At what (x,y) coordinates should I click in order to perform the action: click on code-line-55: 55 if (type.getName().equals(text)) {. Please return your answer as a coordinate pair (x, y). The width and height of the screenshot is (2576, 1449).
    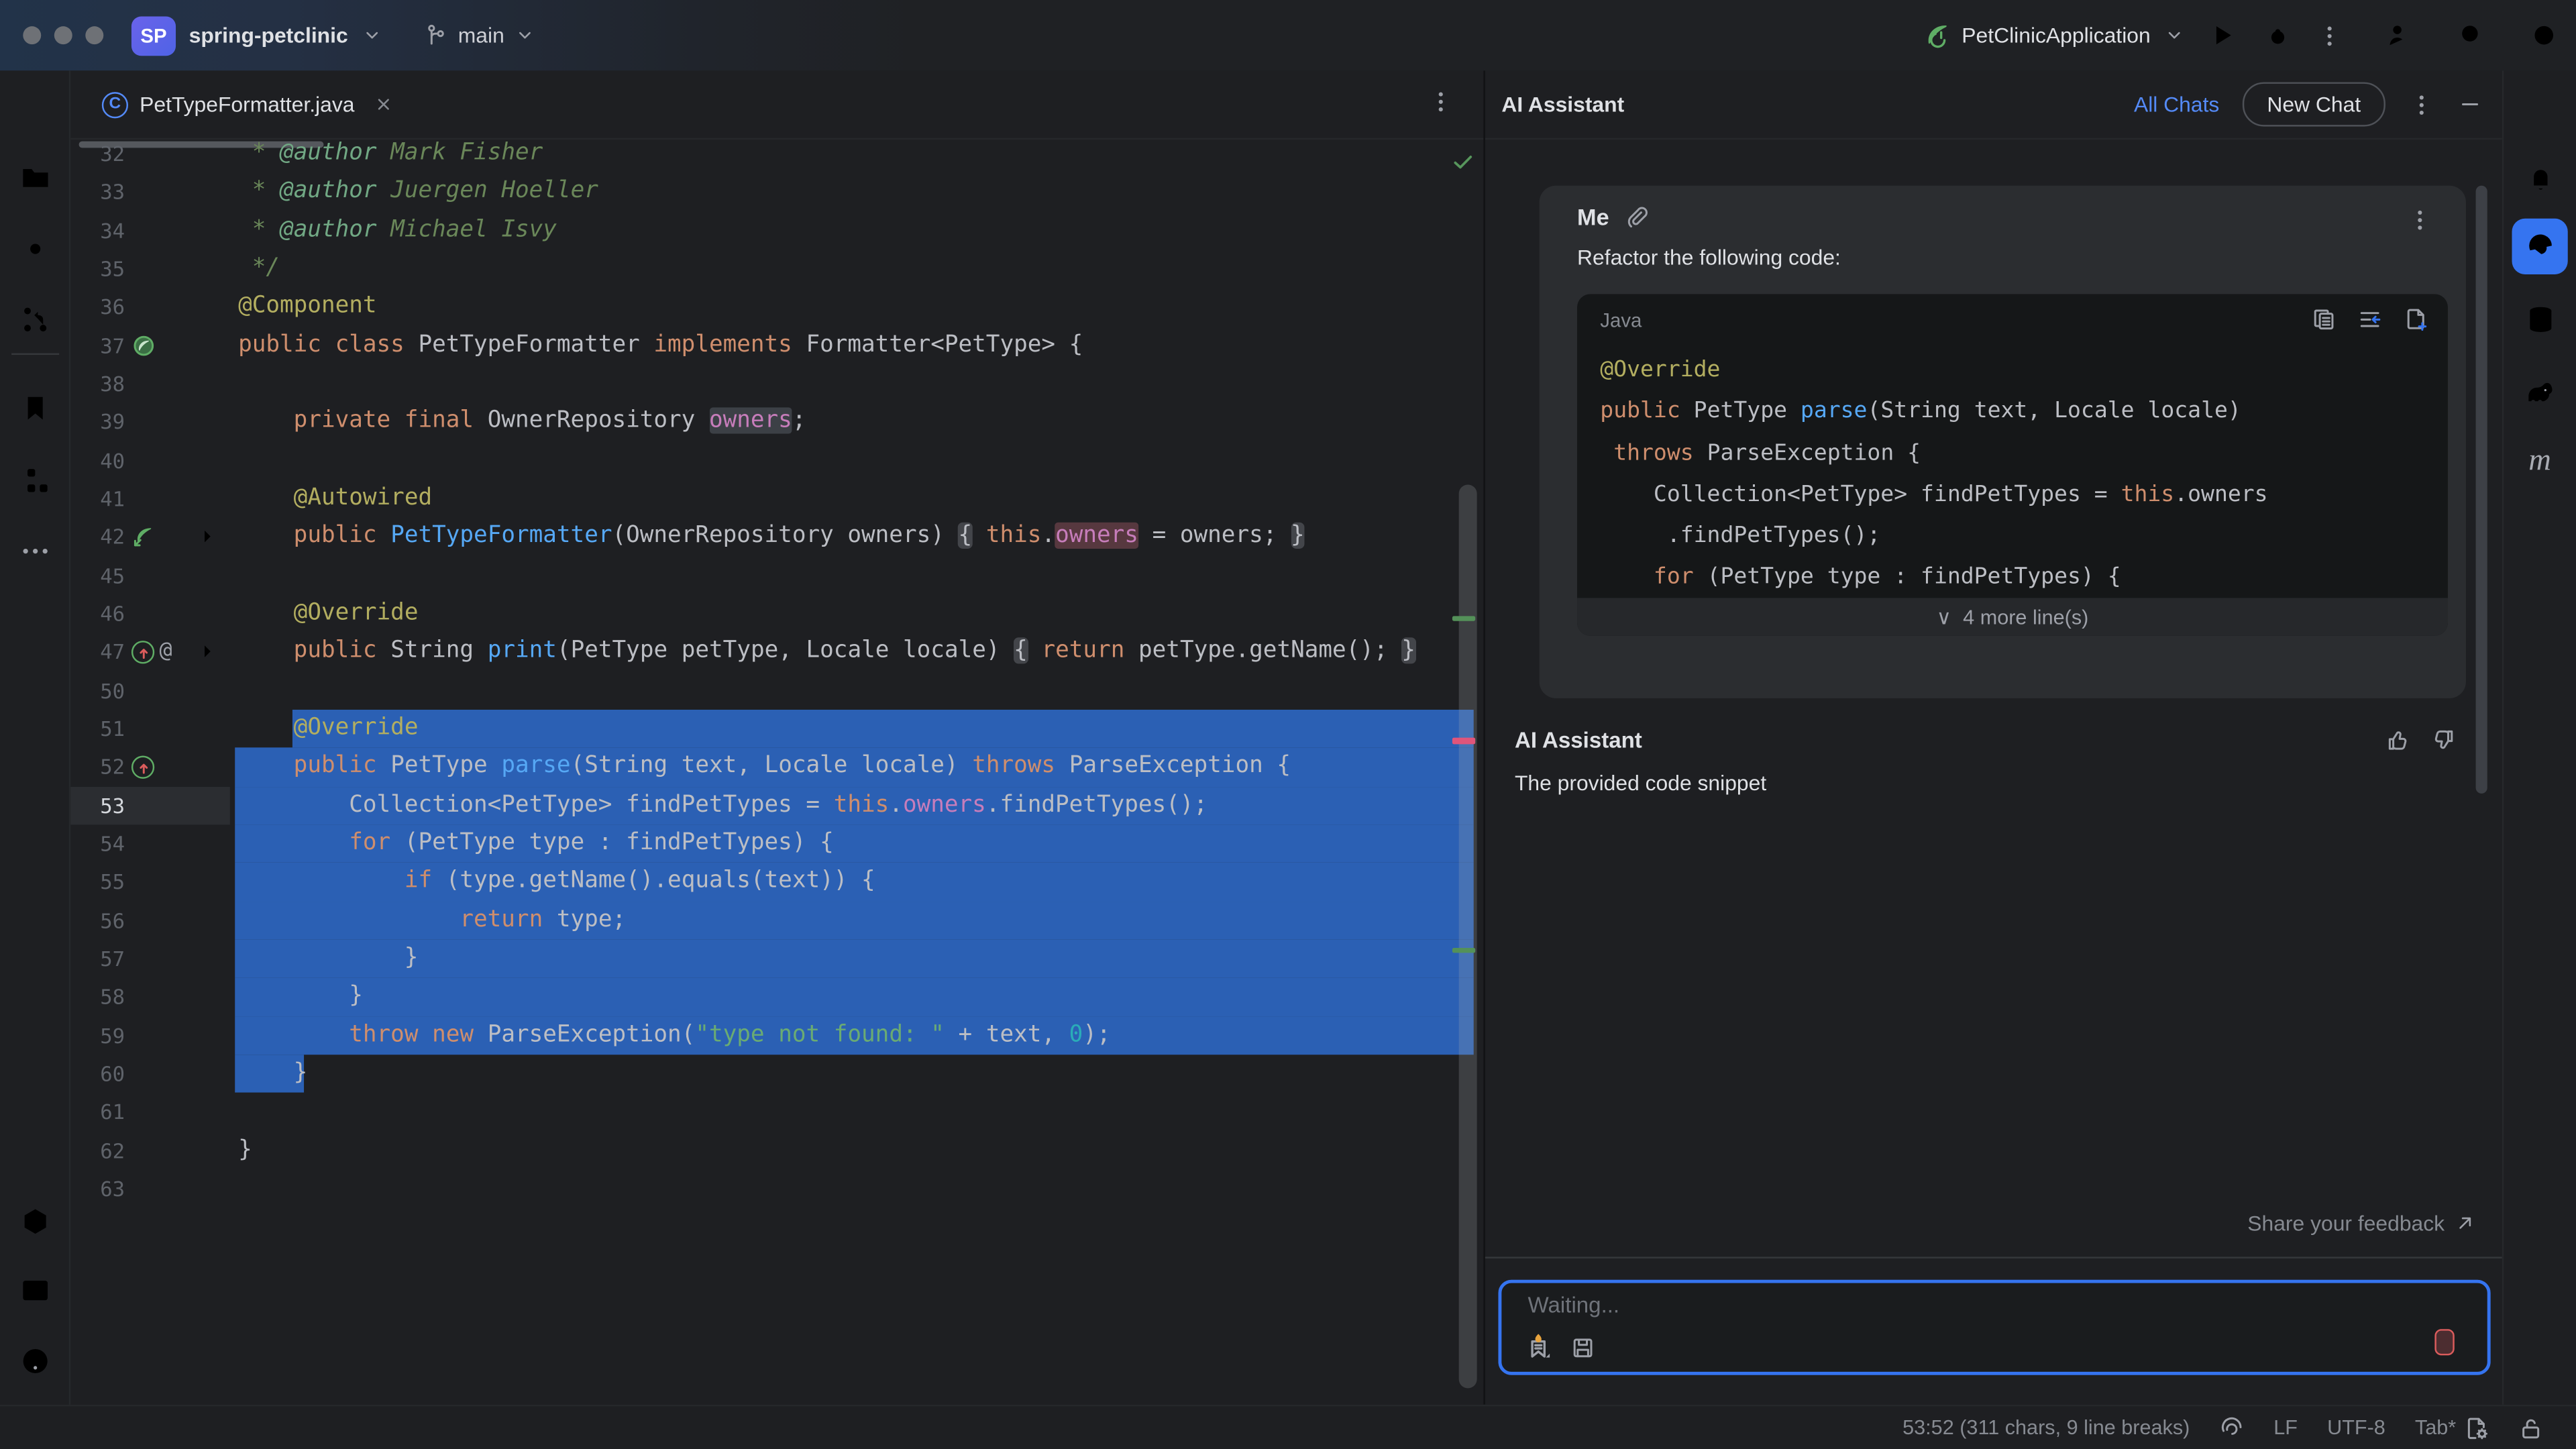
    Looking at the image, I should click on (776, 882).